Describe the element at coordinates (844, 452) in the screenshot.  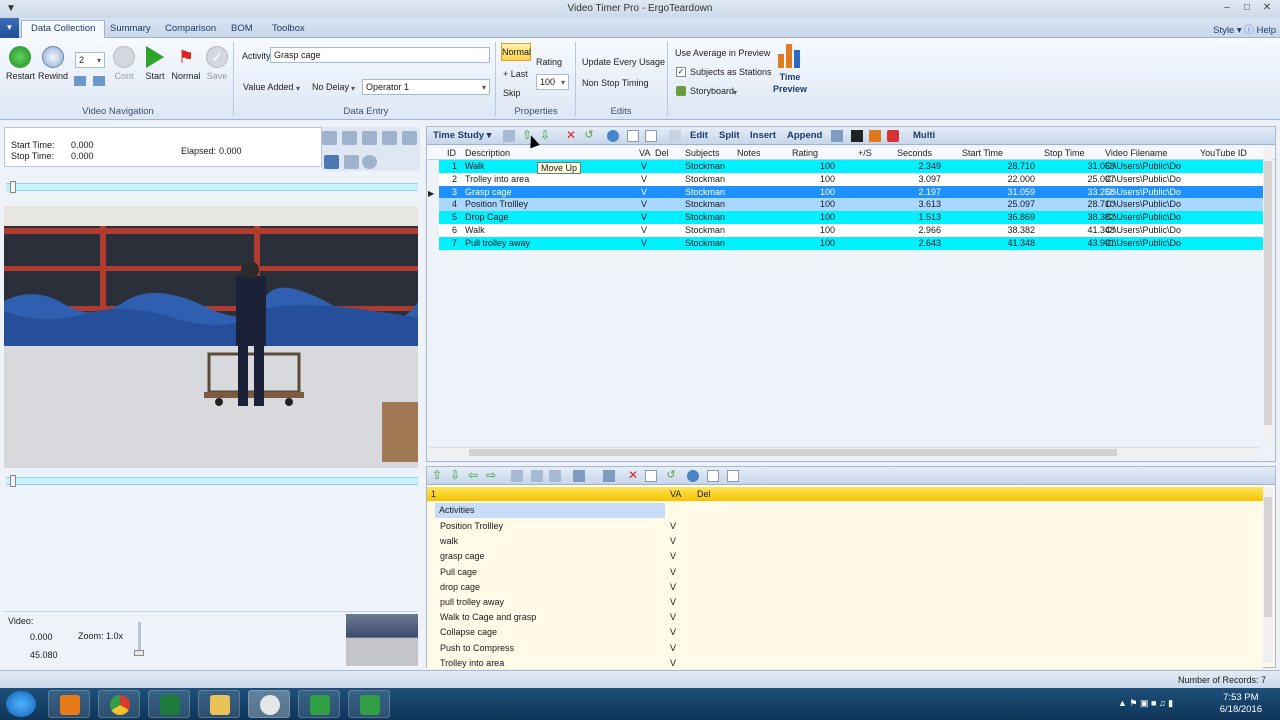
I see `grid-horizontal-scrollbar` at that location.